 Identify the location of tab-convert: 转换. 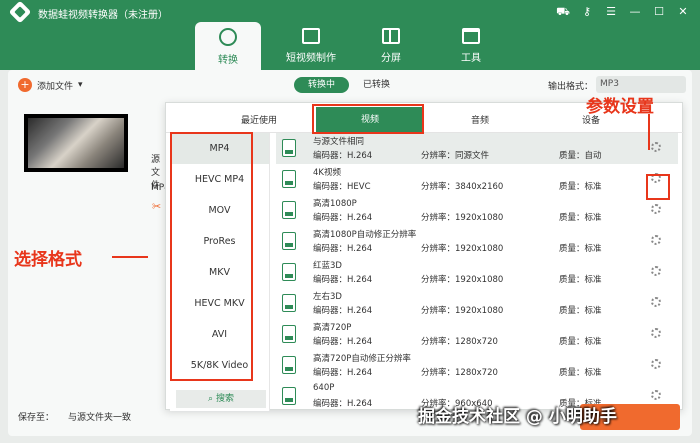
(228, 46).